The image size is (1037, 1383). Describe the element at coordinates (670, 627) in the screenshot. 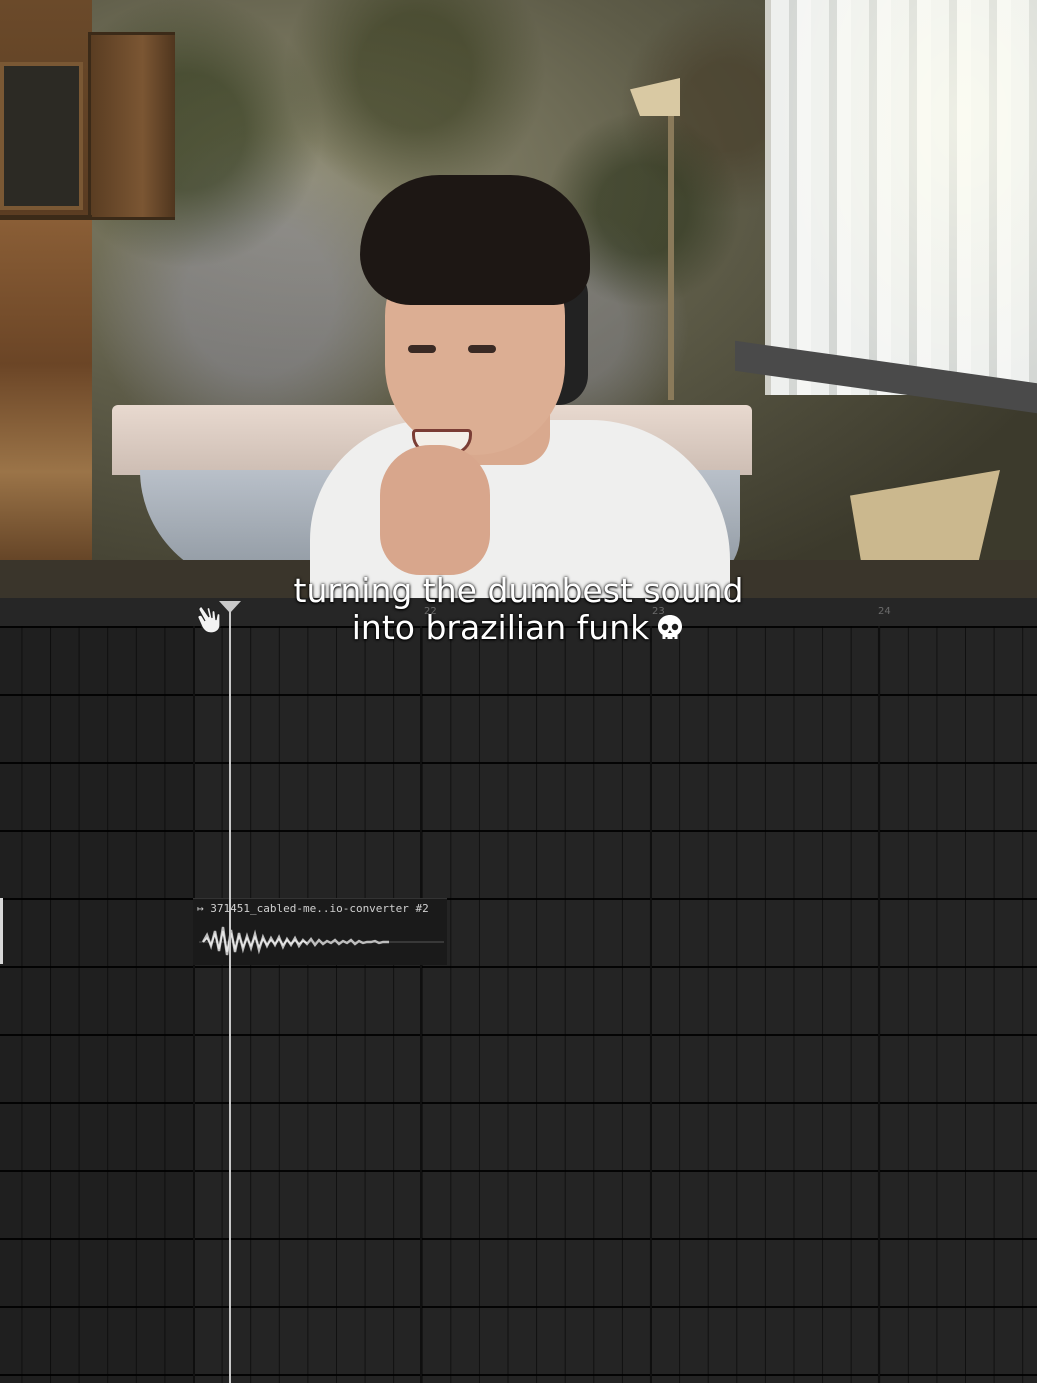

I see `skull-icon` at that location.